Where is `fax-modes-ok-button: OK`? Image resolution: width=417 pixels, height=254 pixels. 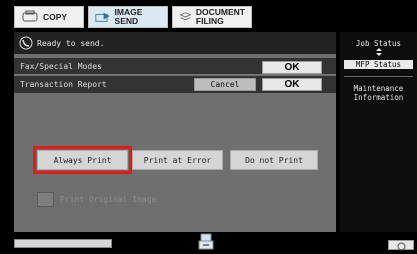
fax-modes-ok-button: OK is located at coordinates (292, 67).